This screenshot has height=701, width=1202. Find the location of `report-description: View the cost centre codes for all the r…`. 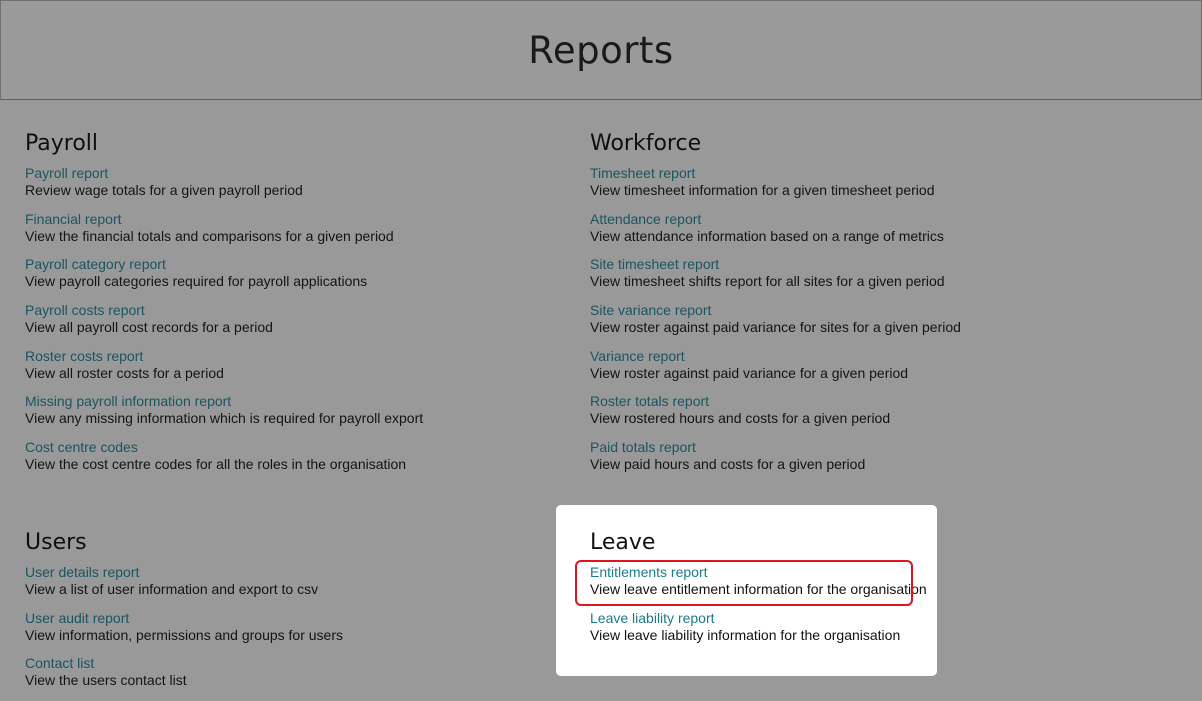

report-description: View the cost centre codes for all the r… is located at coordinates (216, 464).